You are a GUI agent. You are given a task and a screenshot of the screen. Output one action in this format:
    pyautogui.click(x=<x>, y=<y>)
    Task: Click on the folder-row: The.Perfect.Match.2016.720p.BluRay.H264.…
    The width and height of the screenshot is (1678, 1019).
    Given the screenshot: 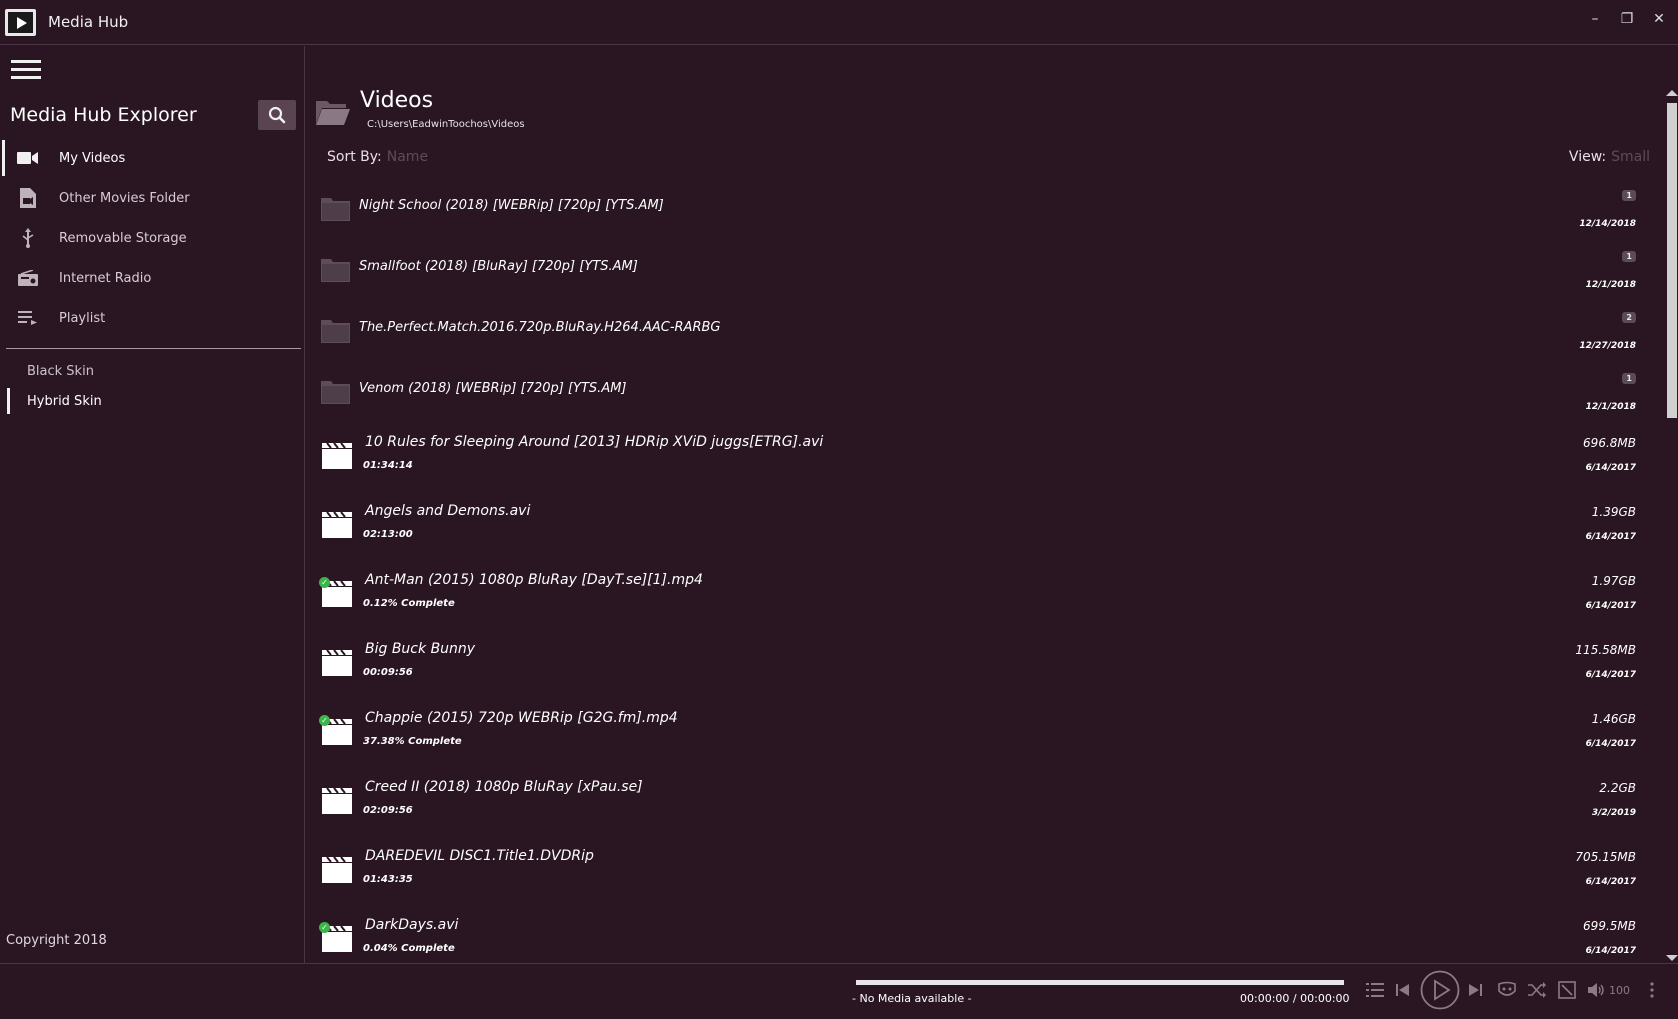 What is the action you would take?
    pyautogui.click(x=981, y=332)
    